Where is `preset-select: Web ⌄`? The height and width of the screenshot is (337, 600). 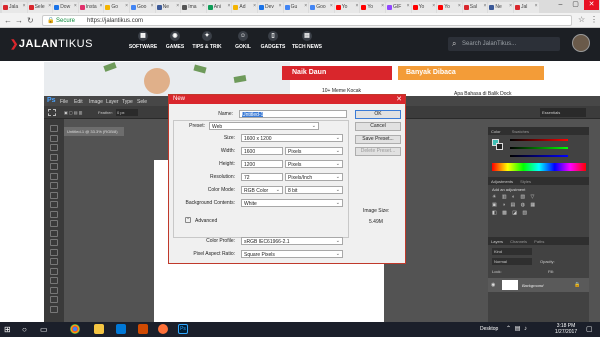
preset-select: Web ⌄ is located at coordinates (264, 126).